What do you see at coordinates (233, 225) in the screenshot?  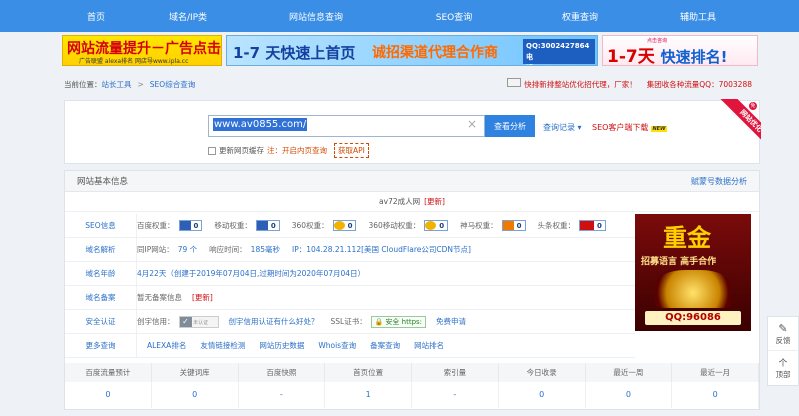 I see `mobile-rank-label: 移动权重：` at bounding box center [233, 225].